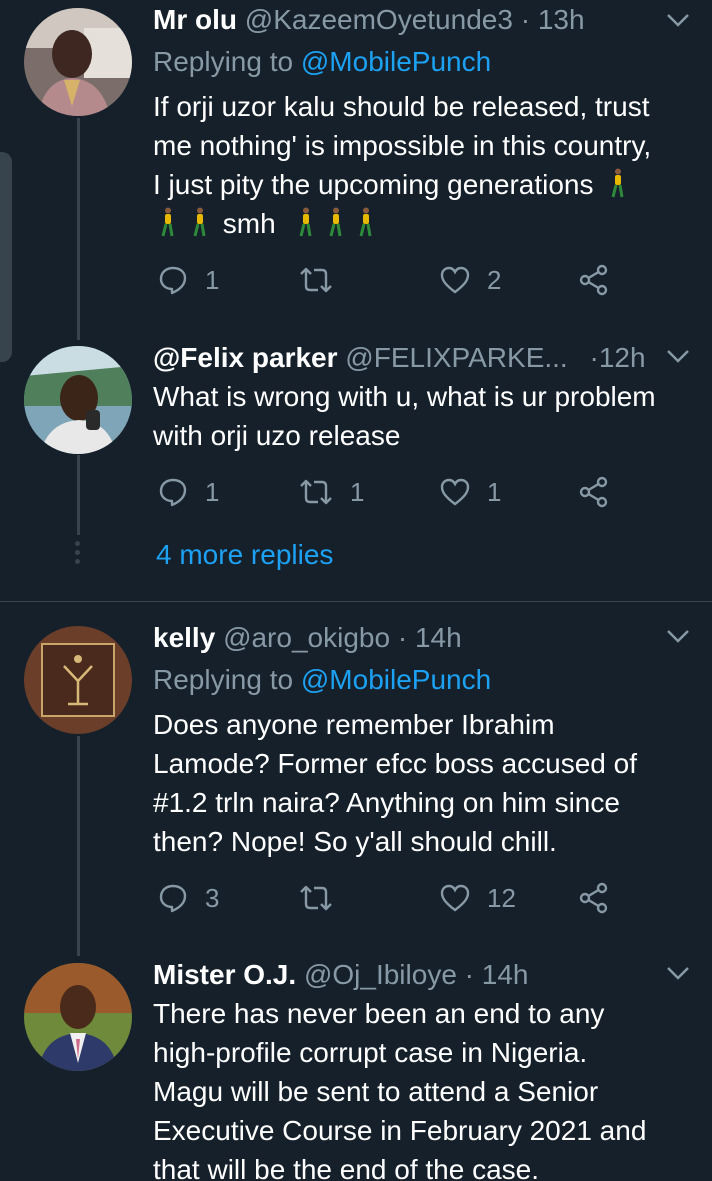 The width and height of the screenshot is (712, 1181). Describe the element at coordinates (370, 1052) in the screenshot. I see `tweet-line: high-profile corrupt case in Nigeria.` at that location.